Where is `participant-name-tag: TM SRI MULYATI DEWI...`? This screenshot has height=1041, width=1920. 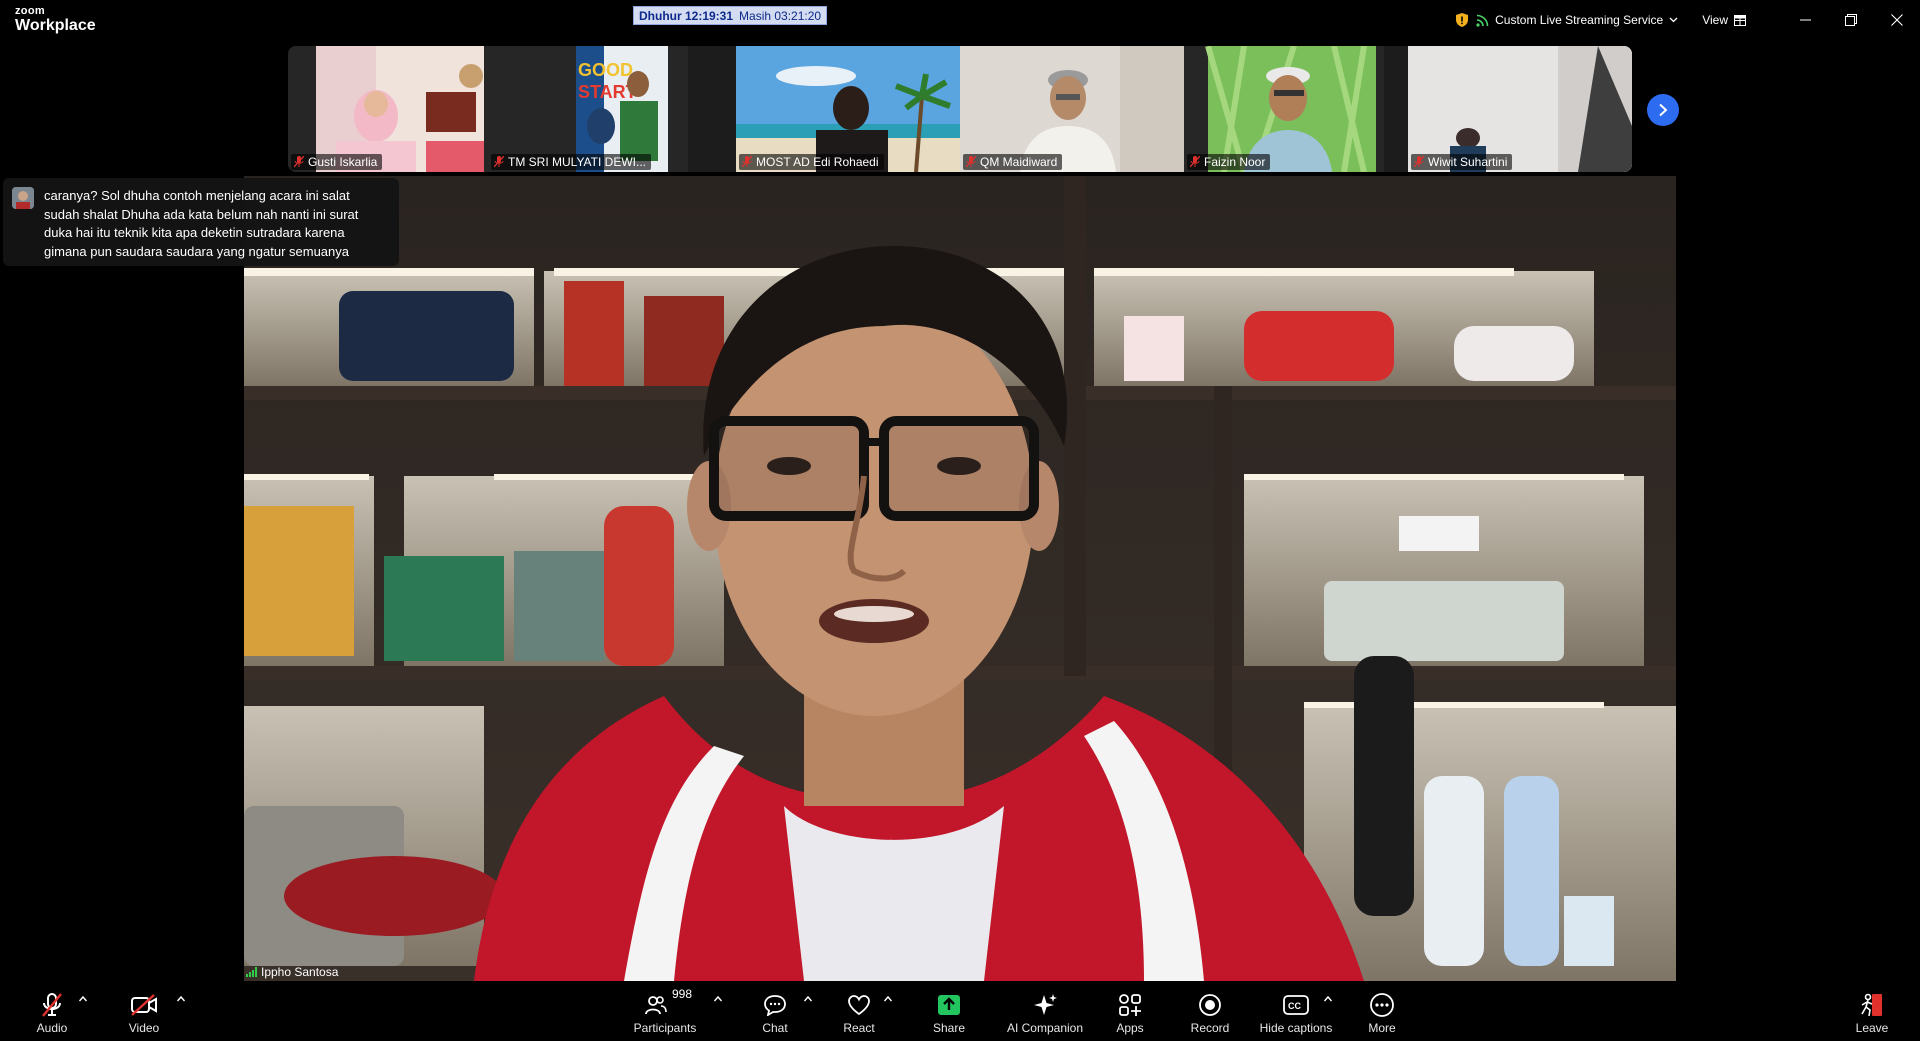 participant-name-tag: TM SRI MULYATI DEWI... is located at coordinates (571, 162).